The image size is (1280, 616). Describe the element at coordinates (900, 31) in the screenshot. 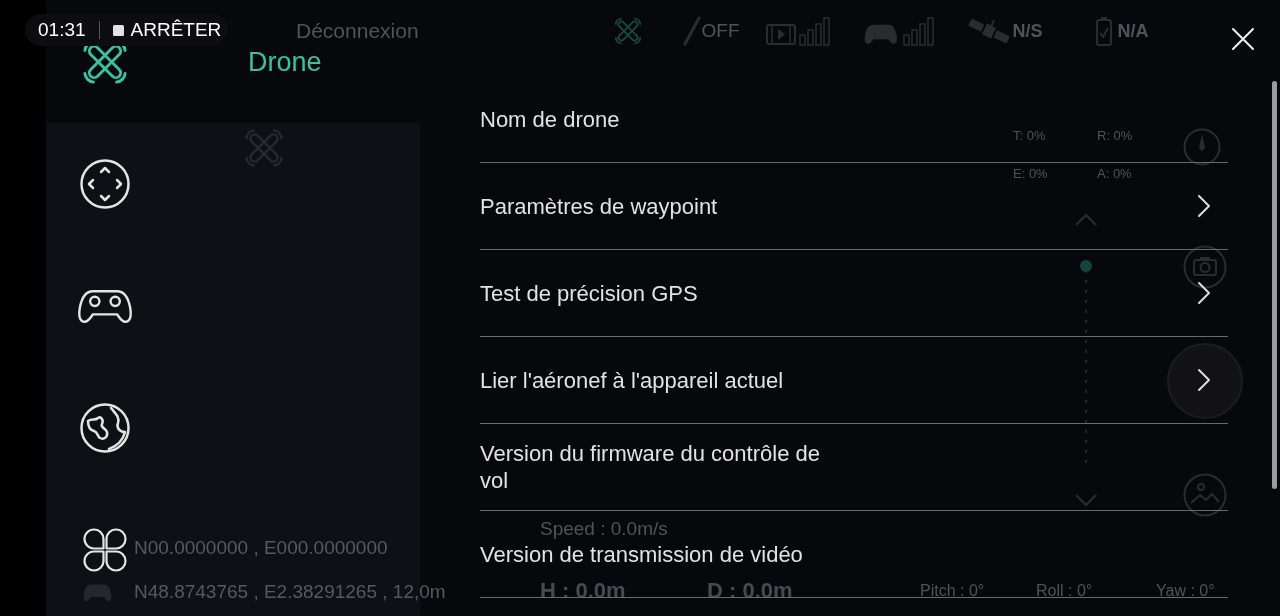

I see `controller-signal-icon` at that location.